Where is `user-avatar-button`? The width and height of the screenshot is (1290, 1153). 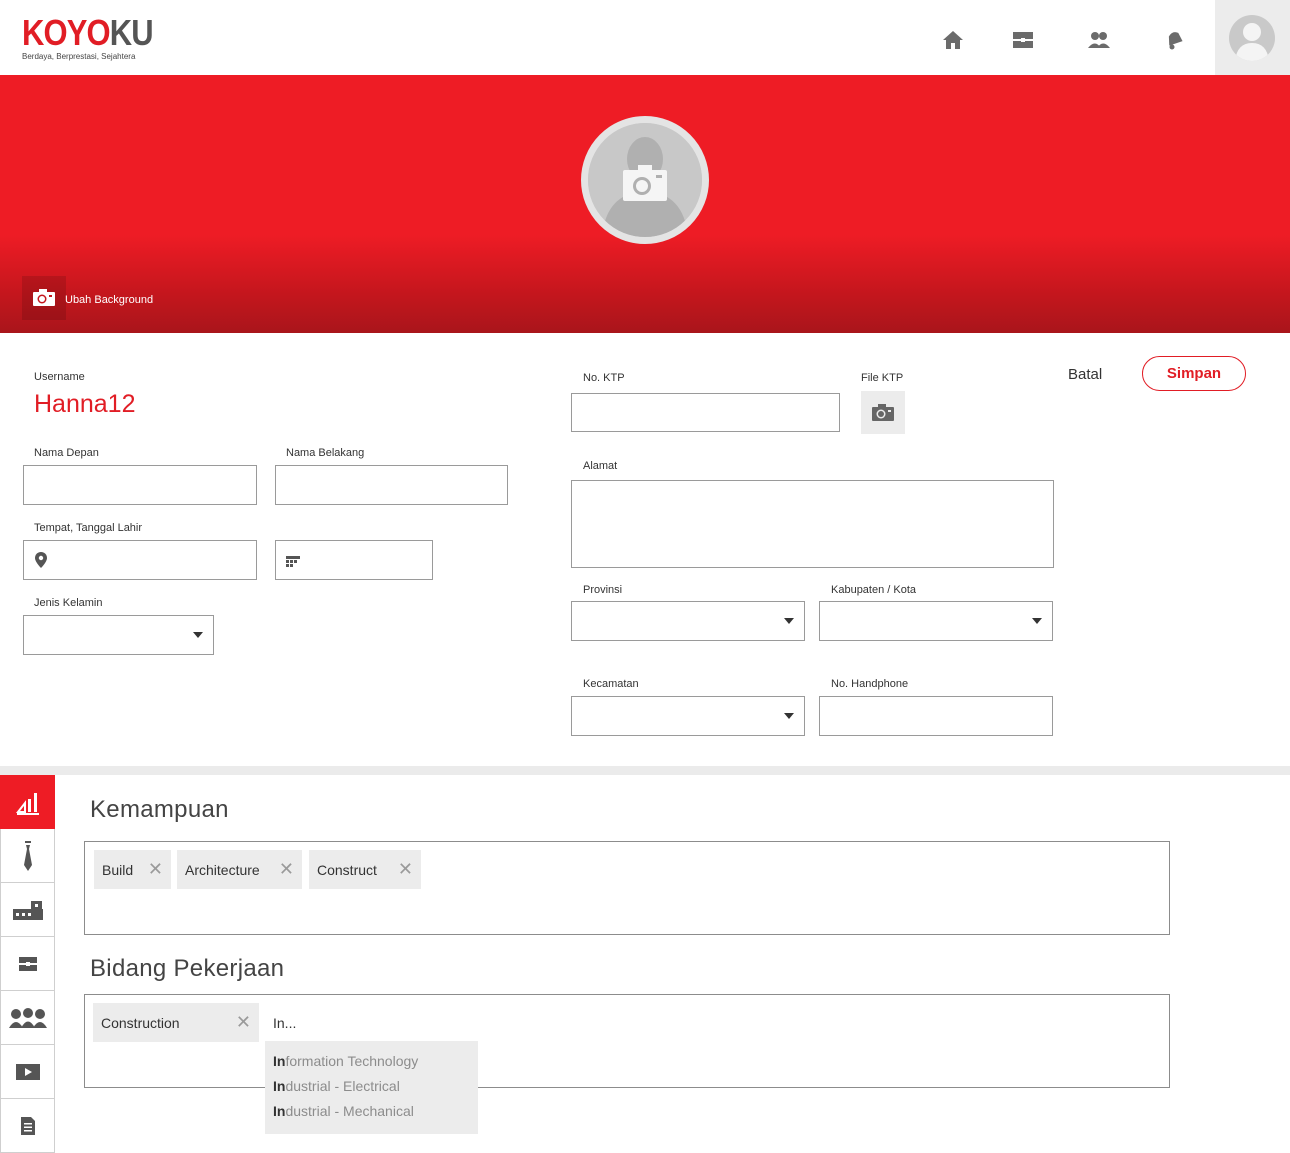 user-avatar-button is located at coordinates (1252, 37).